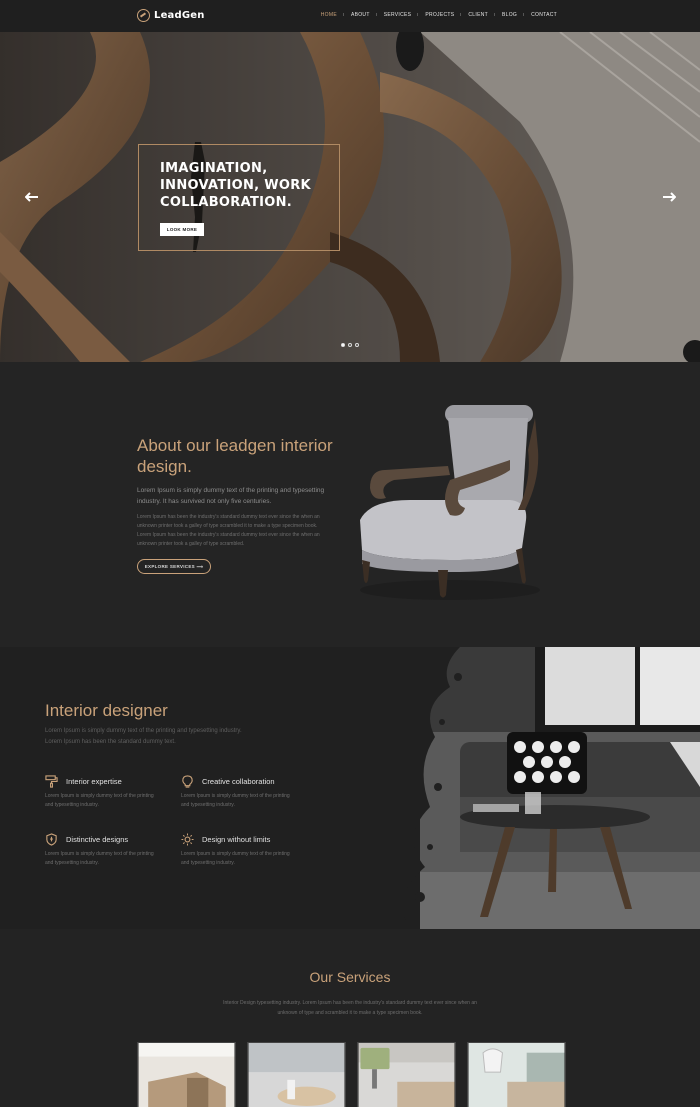 This screenshot has width=700, height=1107. What do you see at coordinates (143, 15) in the screenshot?
I see `logo-icon` at bounding box center [143, 15].